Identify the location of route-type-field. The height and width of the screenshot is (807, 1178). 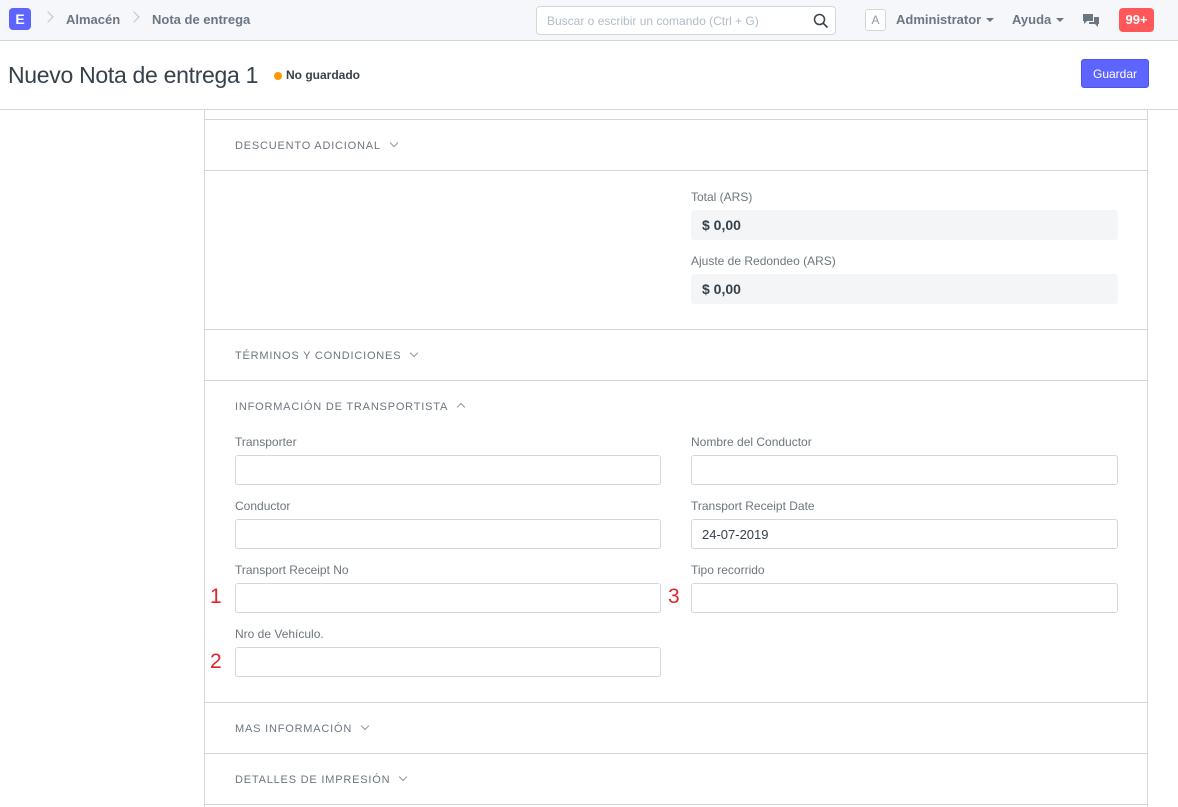
(904, 598).